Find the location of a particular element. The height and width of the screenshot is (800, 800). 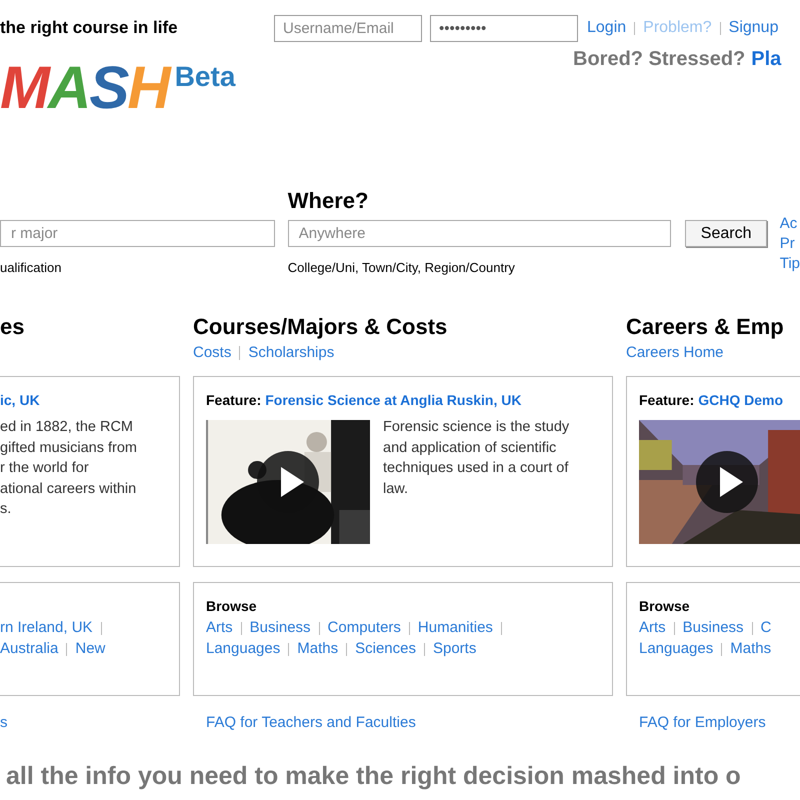

field-hint: College/Uni, Town/City, Region/Country is located at coordinates (402, 268).